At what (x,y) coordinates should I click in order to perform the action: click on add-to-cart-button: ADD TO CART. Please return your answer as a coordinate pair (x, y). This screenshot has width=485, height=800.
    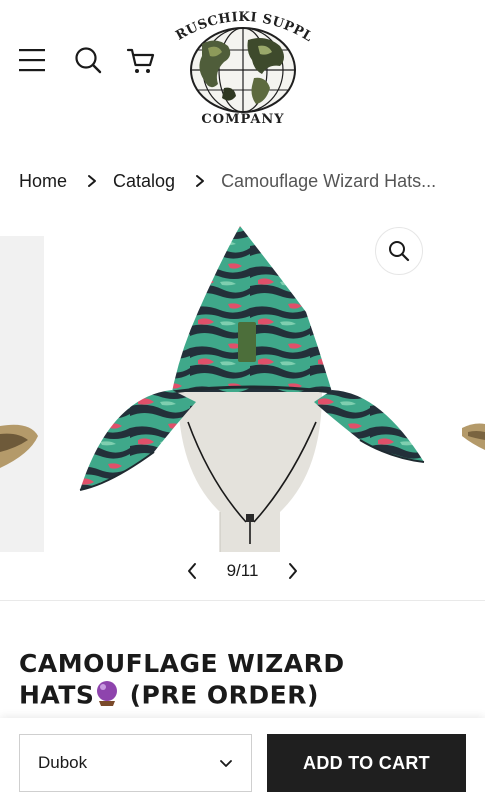
    Looking at the image, I should click on (366, 763).